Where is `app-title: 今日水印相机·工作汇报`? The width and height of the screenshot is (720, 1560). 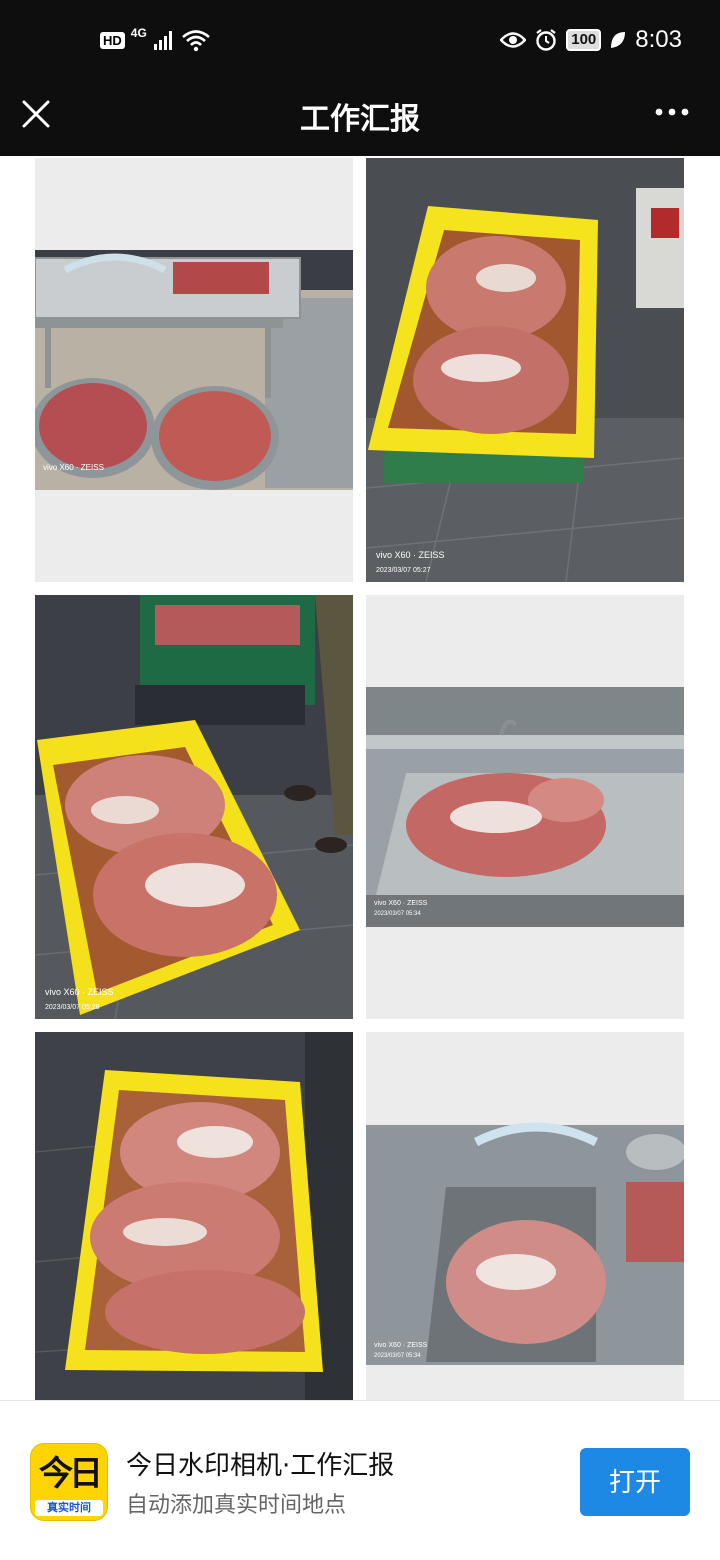
app-title: 今日水印相机·工作汇报 is located at coordinates (260, 1466).